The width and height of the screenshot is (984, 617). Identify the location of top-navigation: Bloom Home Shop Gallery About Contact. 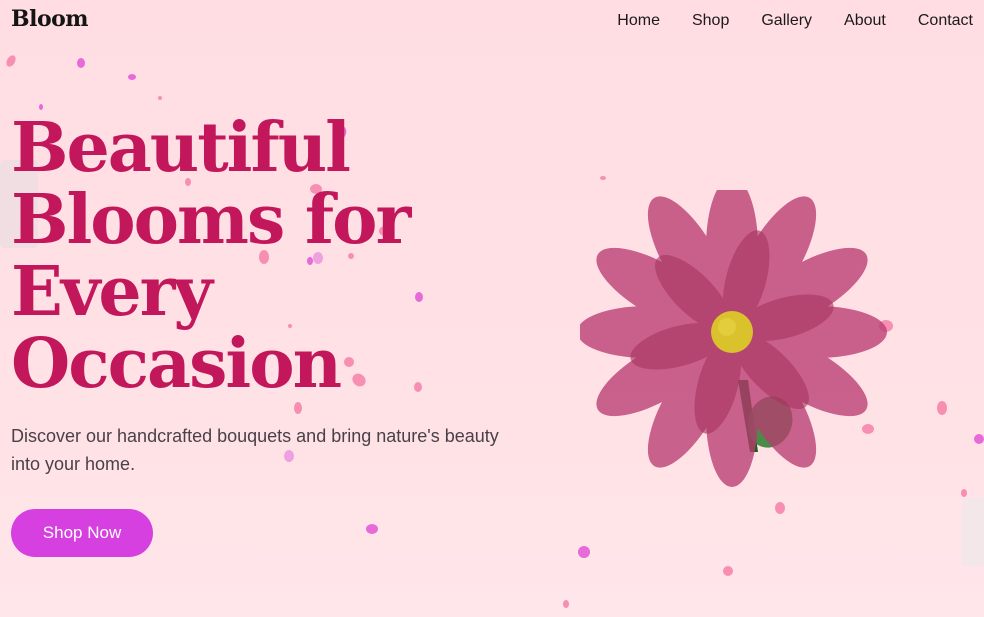
(492, 22).